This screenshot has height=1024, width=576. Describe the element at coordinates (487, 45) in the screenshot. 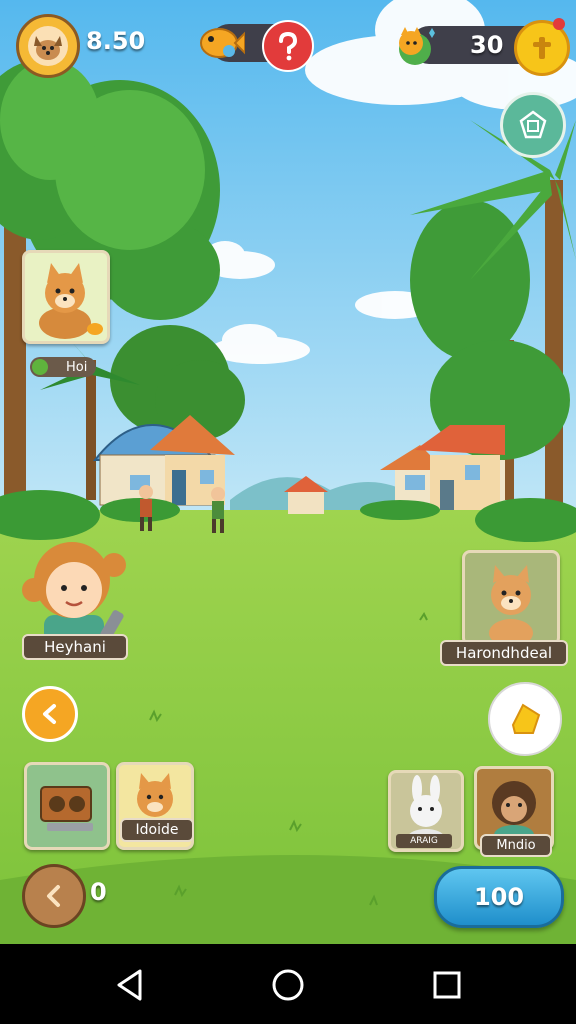

I see `gem-counter: 30` at that location.